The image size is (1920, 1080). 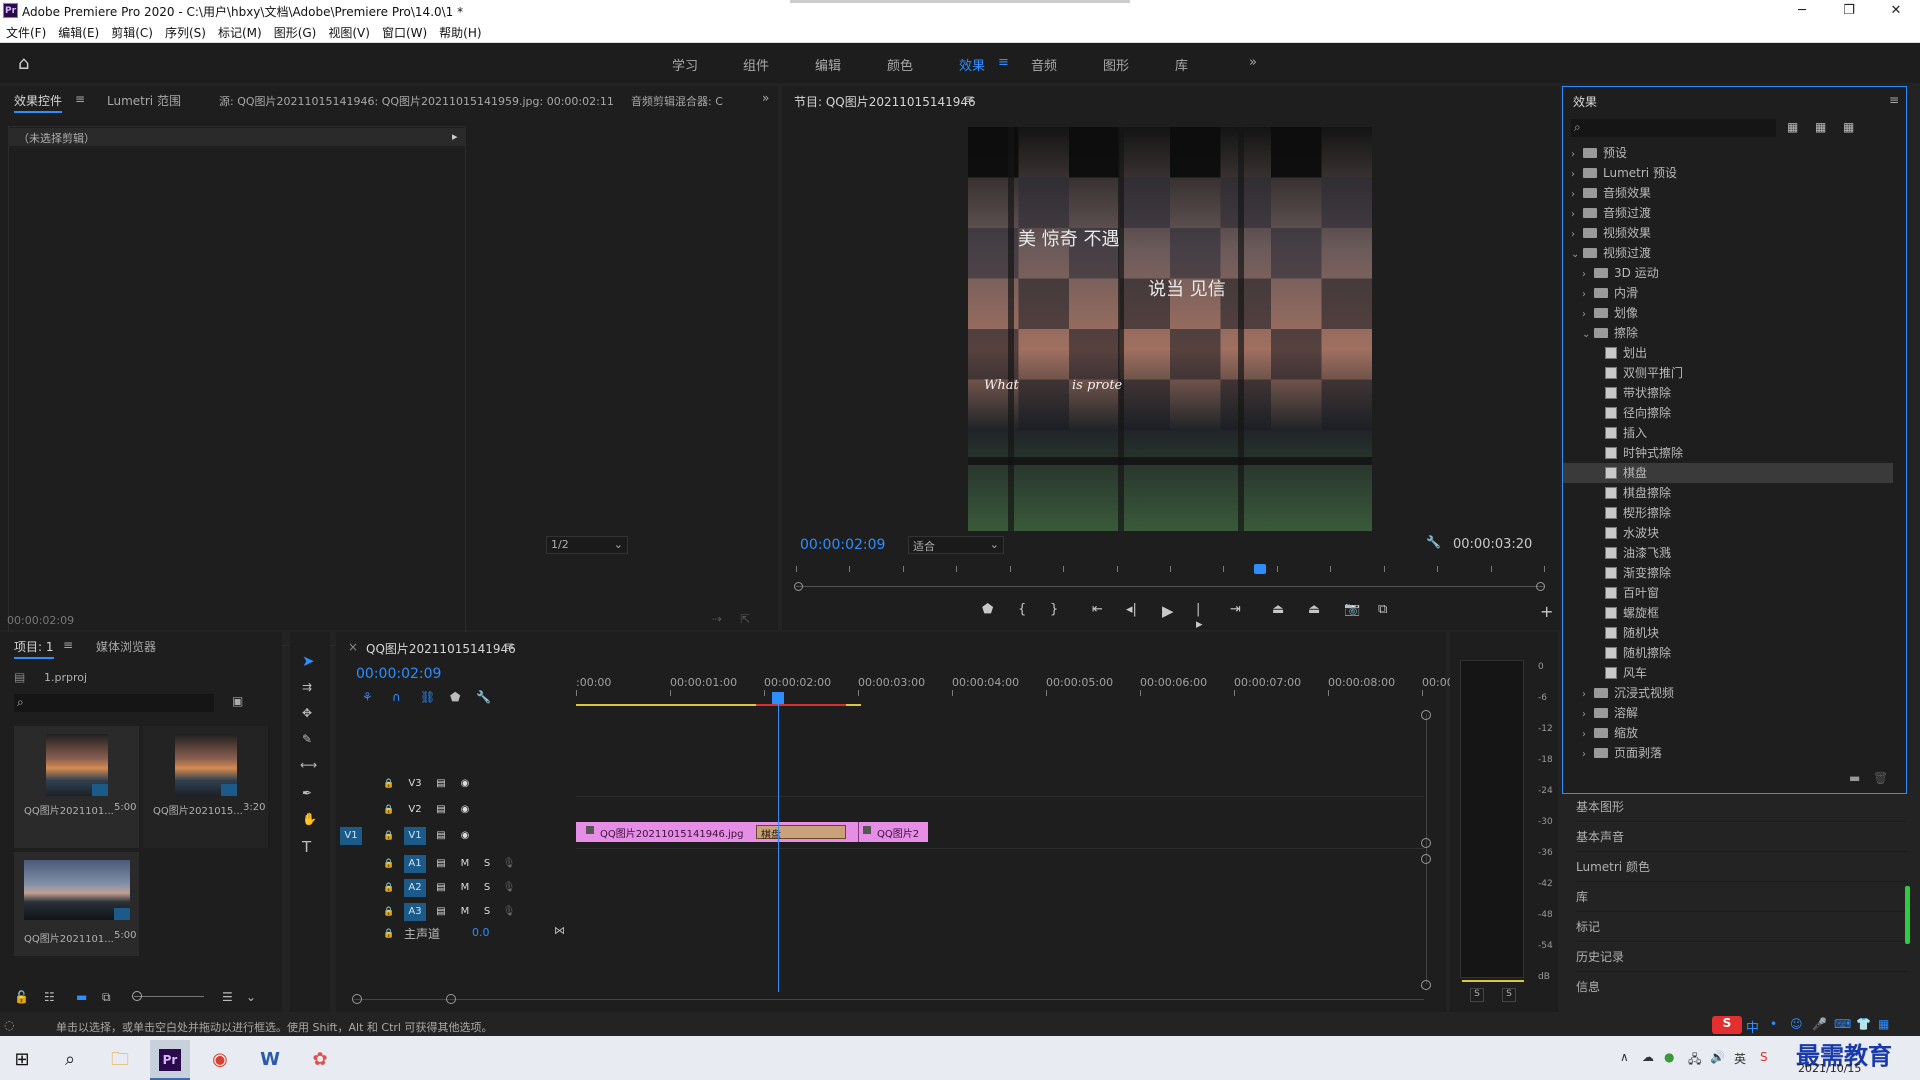 What do you see at coordinates (465, 784) in the screenshot?
I see `eye-icon: ◉` at bounding box center [465, 784].